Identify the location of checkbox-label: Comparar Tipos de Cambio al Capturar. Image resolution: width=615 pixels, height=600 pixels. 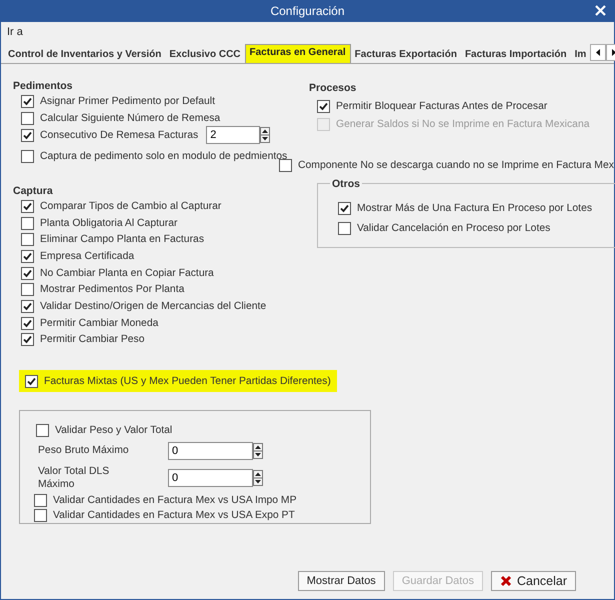
(131, 206).